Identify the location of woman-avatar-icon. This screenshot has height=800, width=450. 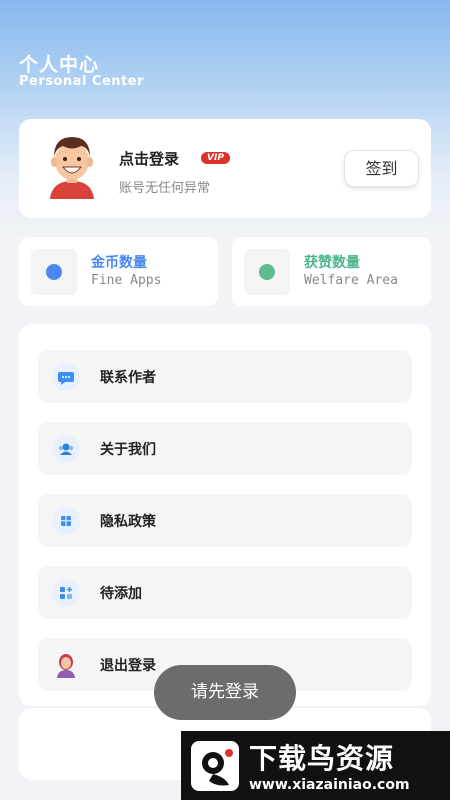
(66, 665).